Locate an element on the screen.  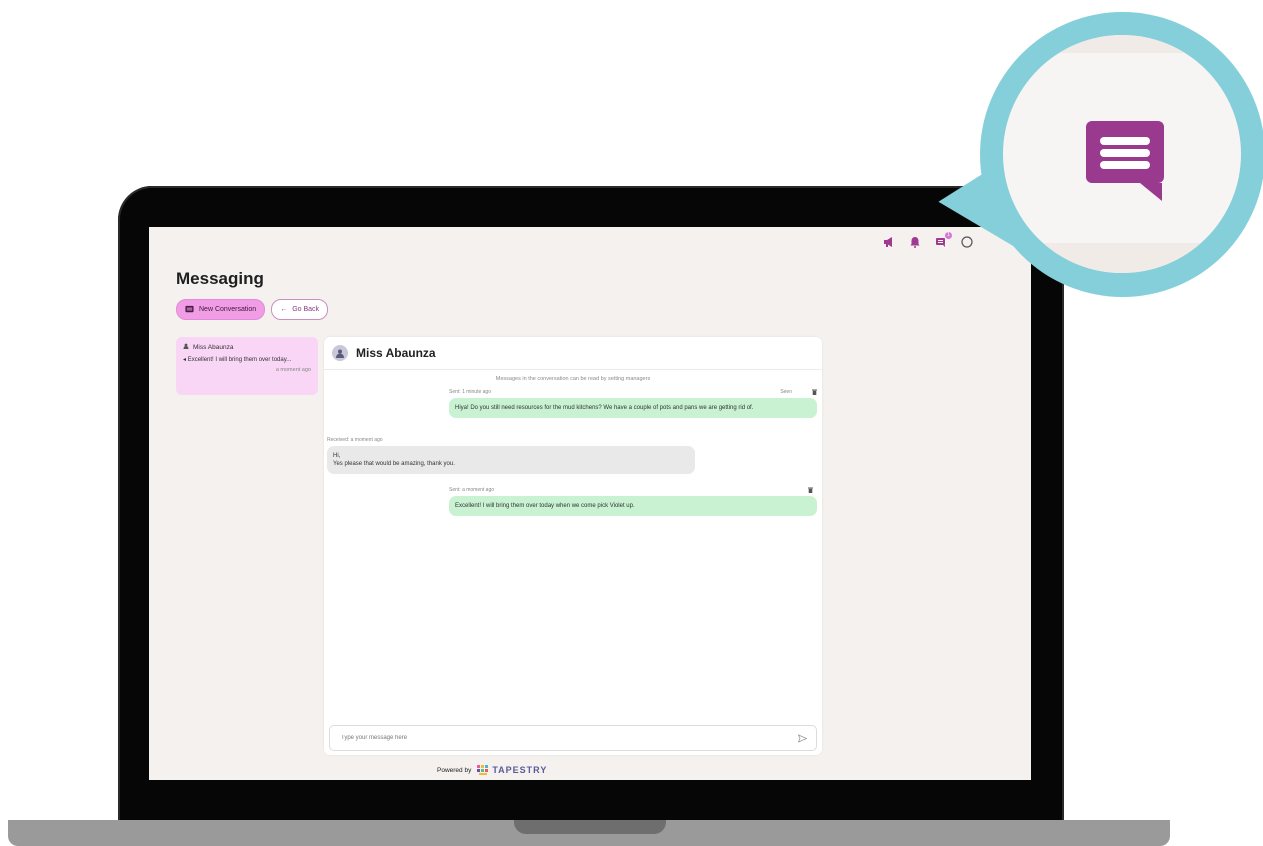
chat-contact-name: Miss Abaunza is located at coordinates (396, 353).